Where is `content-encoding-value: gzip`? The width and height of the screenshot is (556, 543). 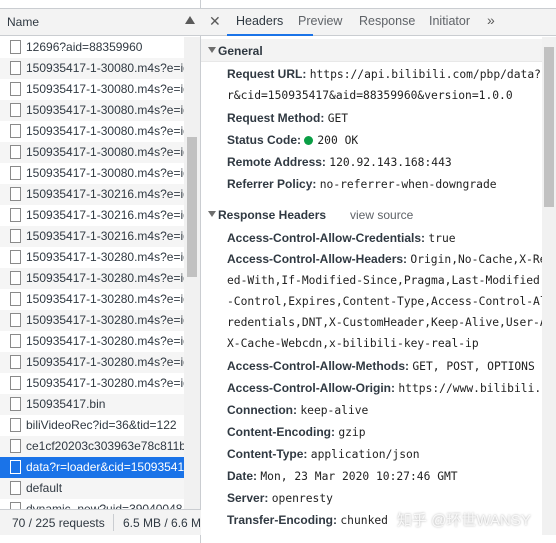
content-encoding-value: gzip is located at coordinates (352, 432).